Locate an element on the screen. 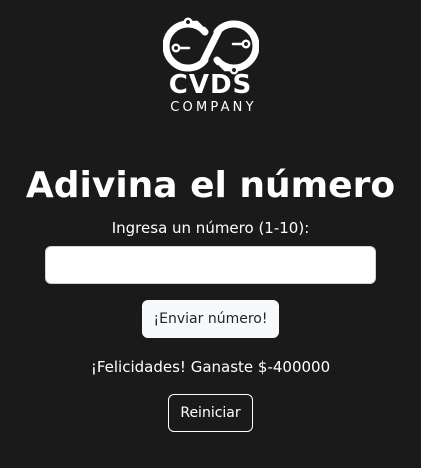 This screenshot has width=421, height=468. number-input is located at coordinates (210, 265).